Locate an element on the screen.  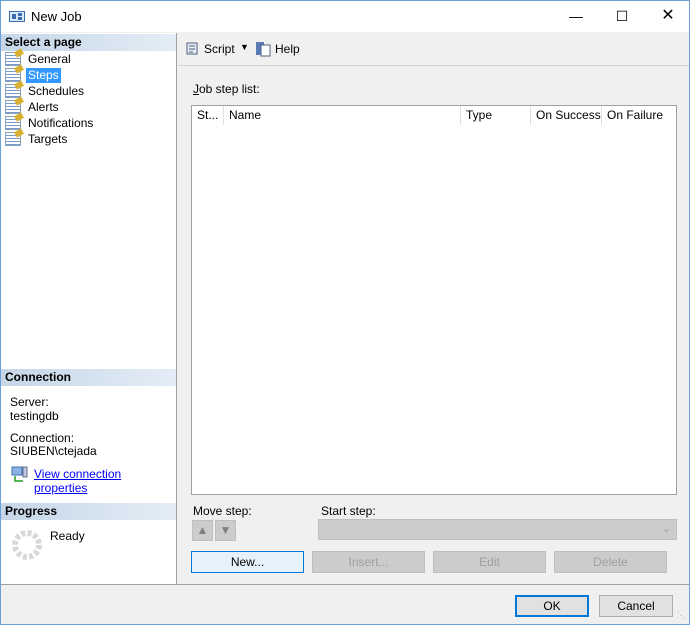
move-step-down-button: ▼ is located at coordinates (225, 530).